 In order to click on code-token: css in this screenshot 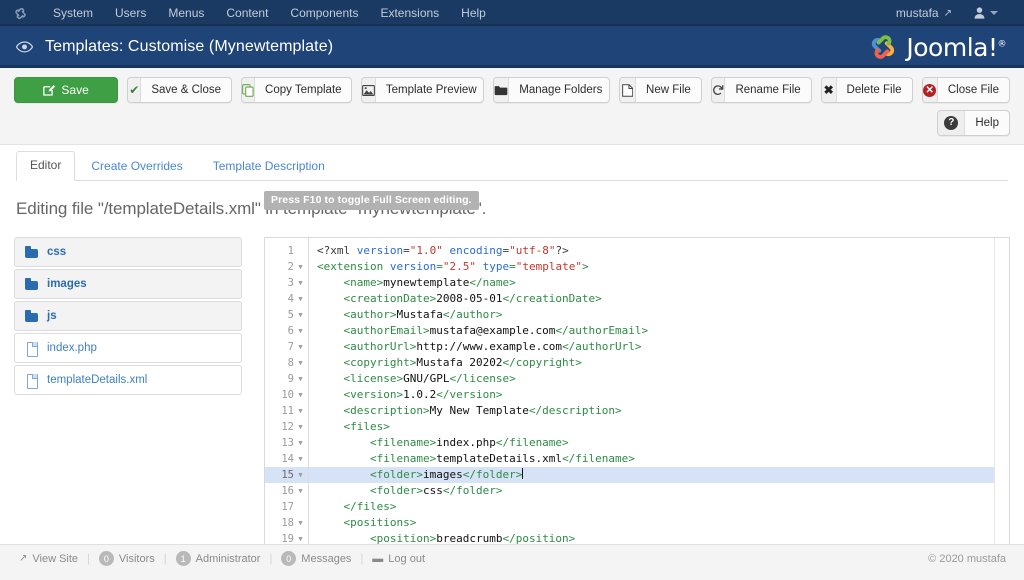, I will do `click(432, 490)`.